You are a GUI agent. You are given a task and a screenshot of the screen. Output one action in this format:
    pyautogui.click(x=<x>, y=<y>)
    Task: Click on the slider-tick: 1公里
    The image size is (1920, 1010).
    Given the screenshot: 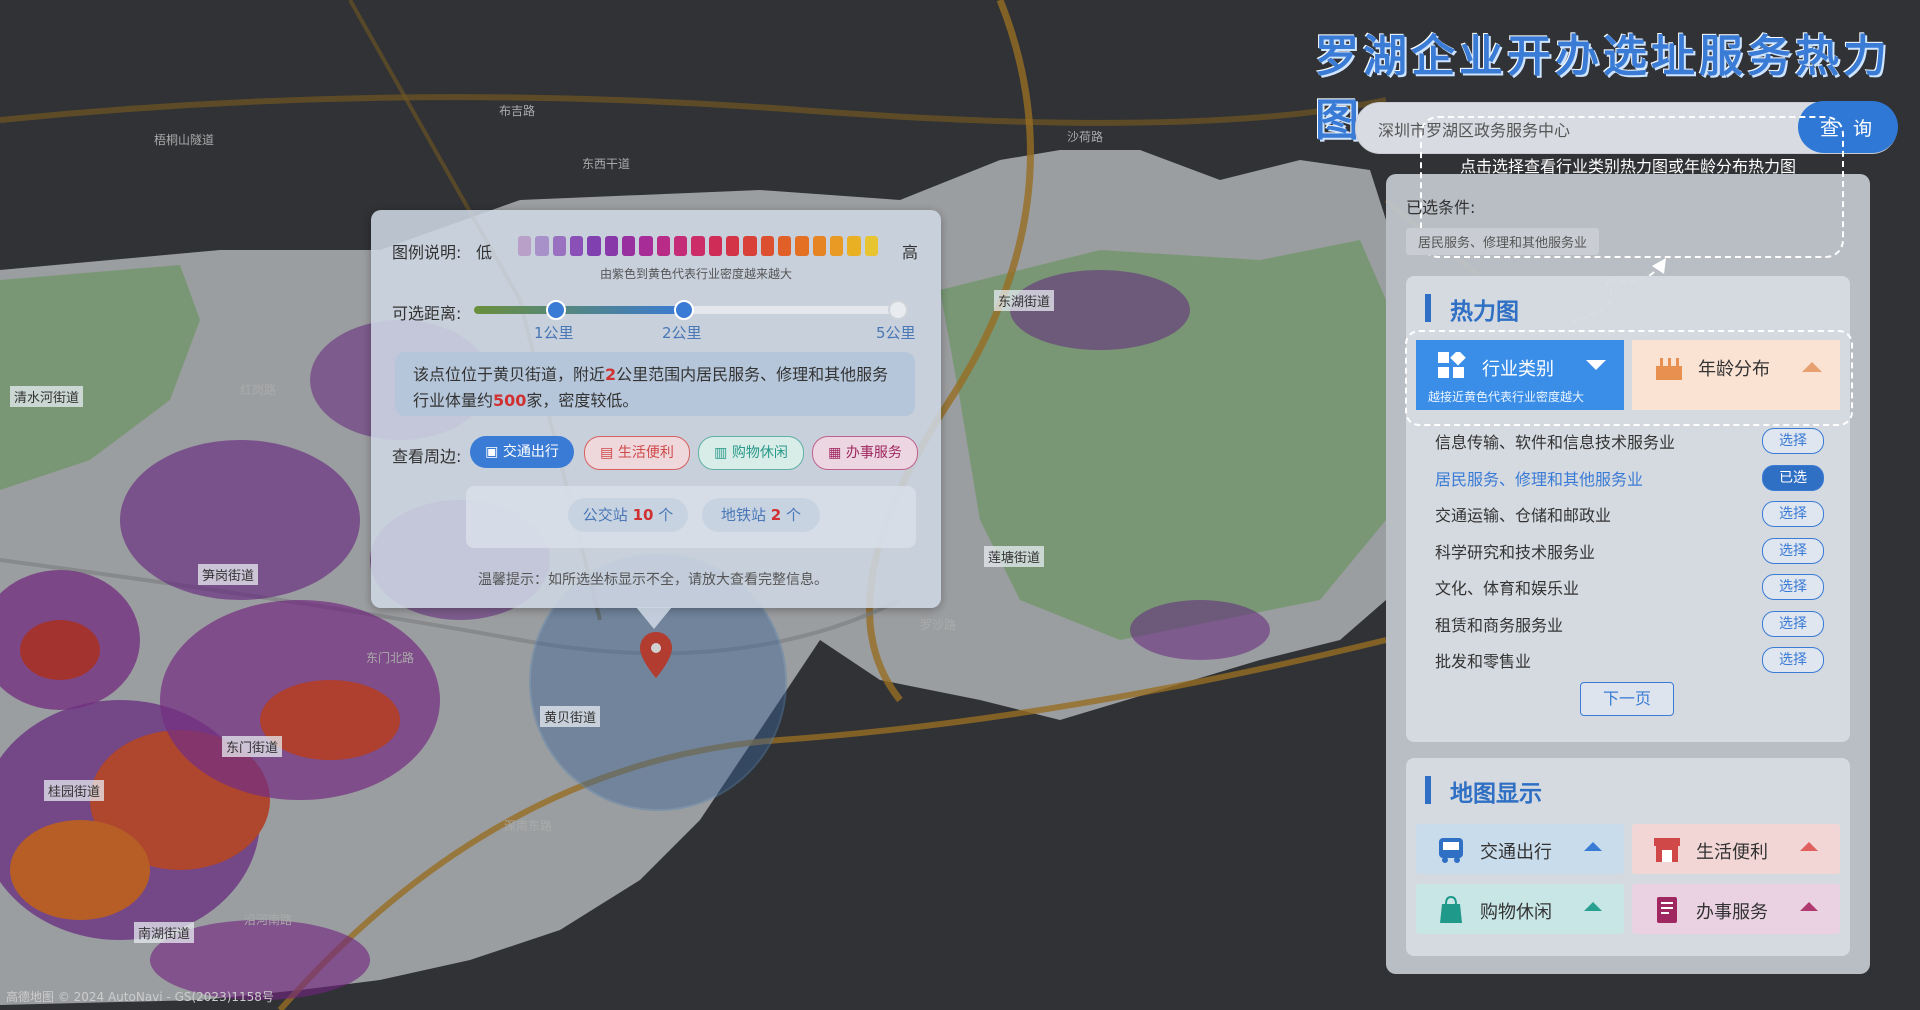 What is the action you would take?
    pyautogui.click(x=554, y=333)
    